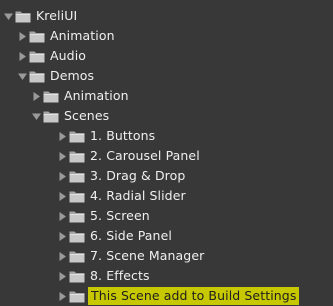  I want to click on tree-row-carousel-panel: 2. Carousel Panel, so click(166, 156).